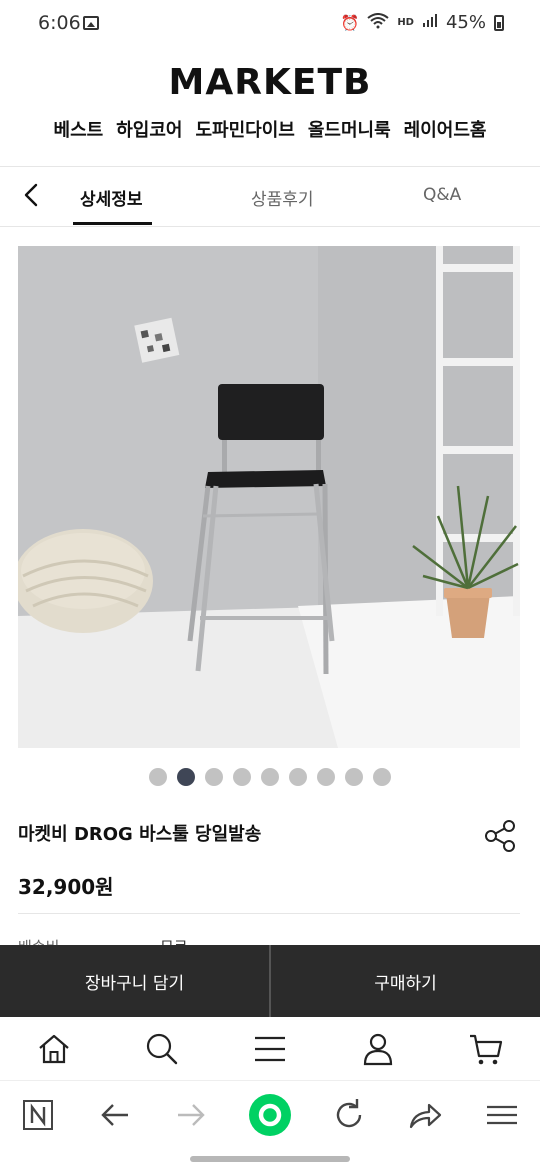 This screenshot has height=1170, width=540. I want to click on add-to-cart-button: 장바구니 담기, so click(134, 981).